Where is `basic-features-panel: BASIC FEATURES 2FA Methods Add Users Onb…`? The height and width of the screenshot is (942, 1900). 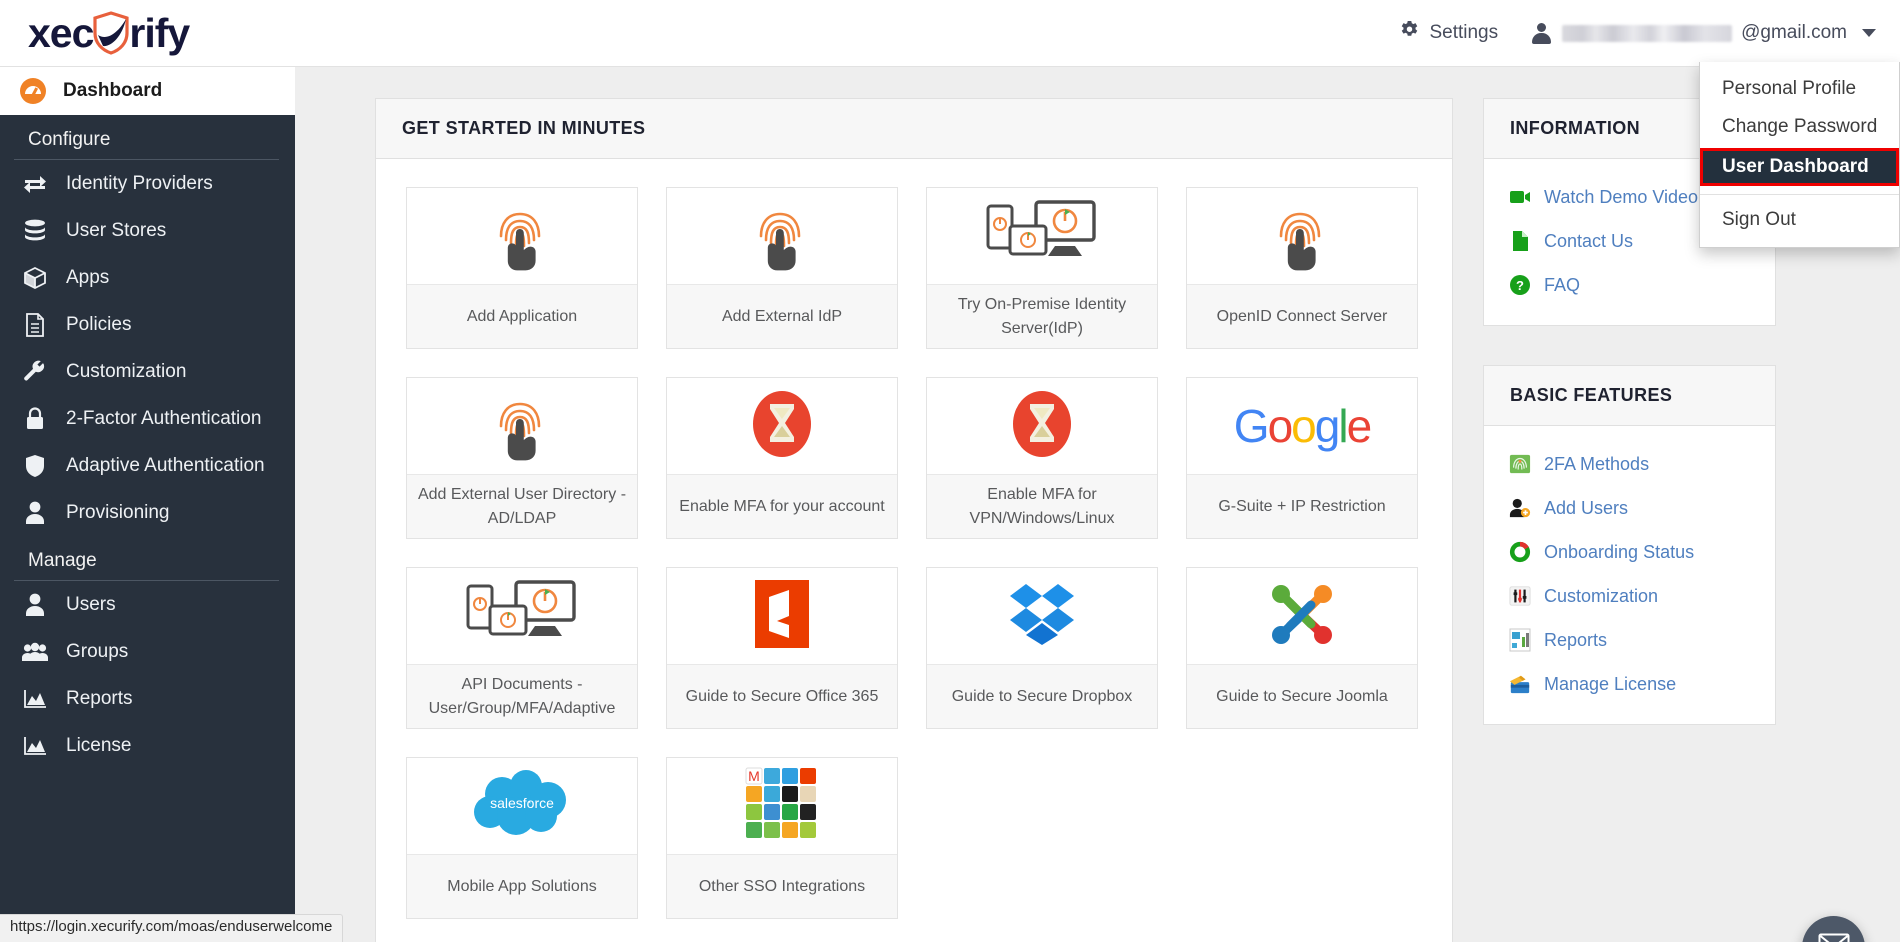 basic-features-panel: BASIC FEATURES 2FA Methods Add Users Onb… is located at coordinates (1629, 545).